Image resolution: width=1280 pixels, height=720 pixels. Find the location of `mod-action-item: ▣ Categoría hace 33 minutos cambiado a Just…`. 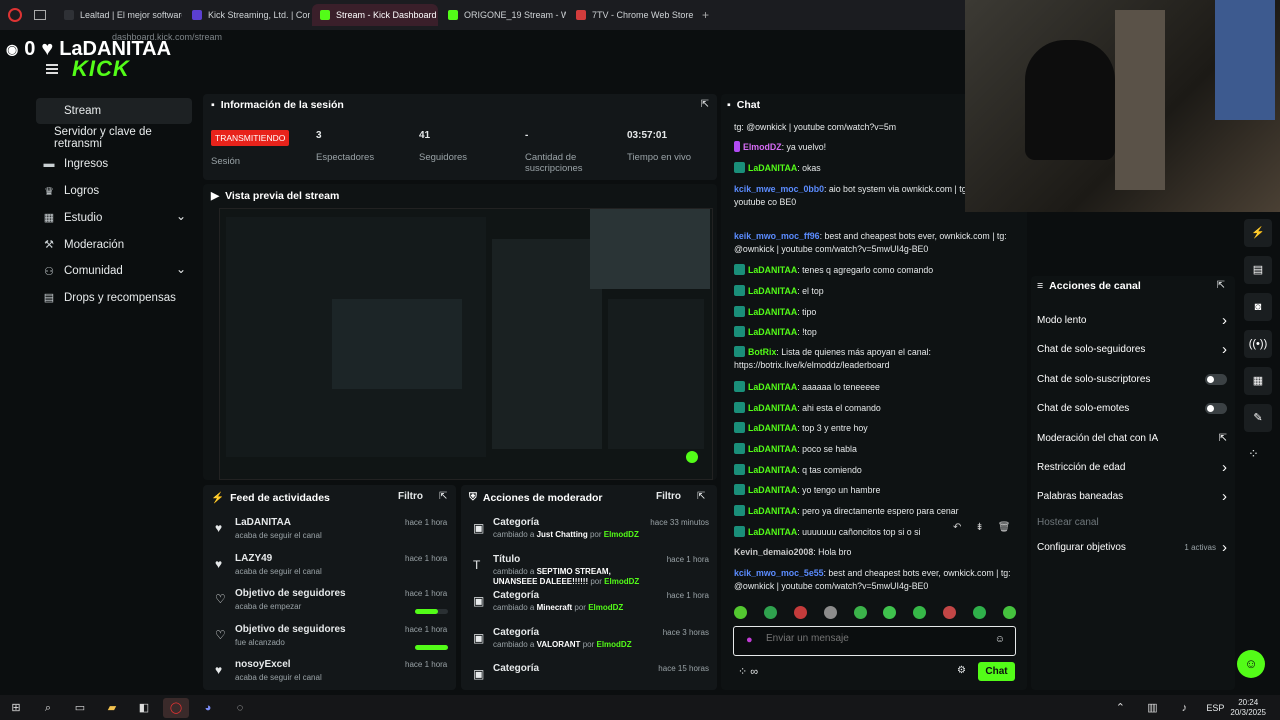

mod-action-item: ▣ Categoría hace 33 minutos cambiado a Just… is located at coordinates (589, 535).